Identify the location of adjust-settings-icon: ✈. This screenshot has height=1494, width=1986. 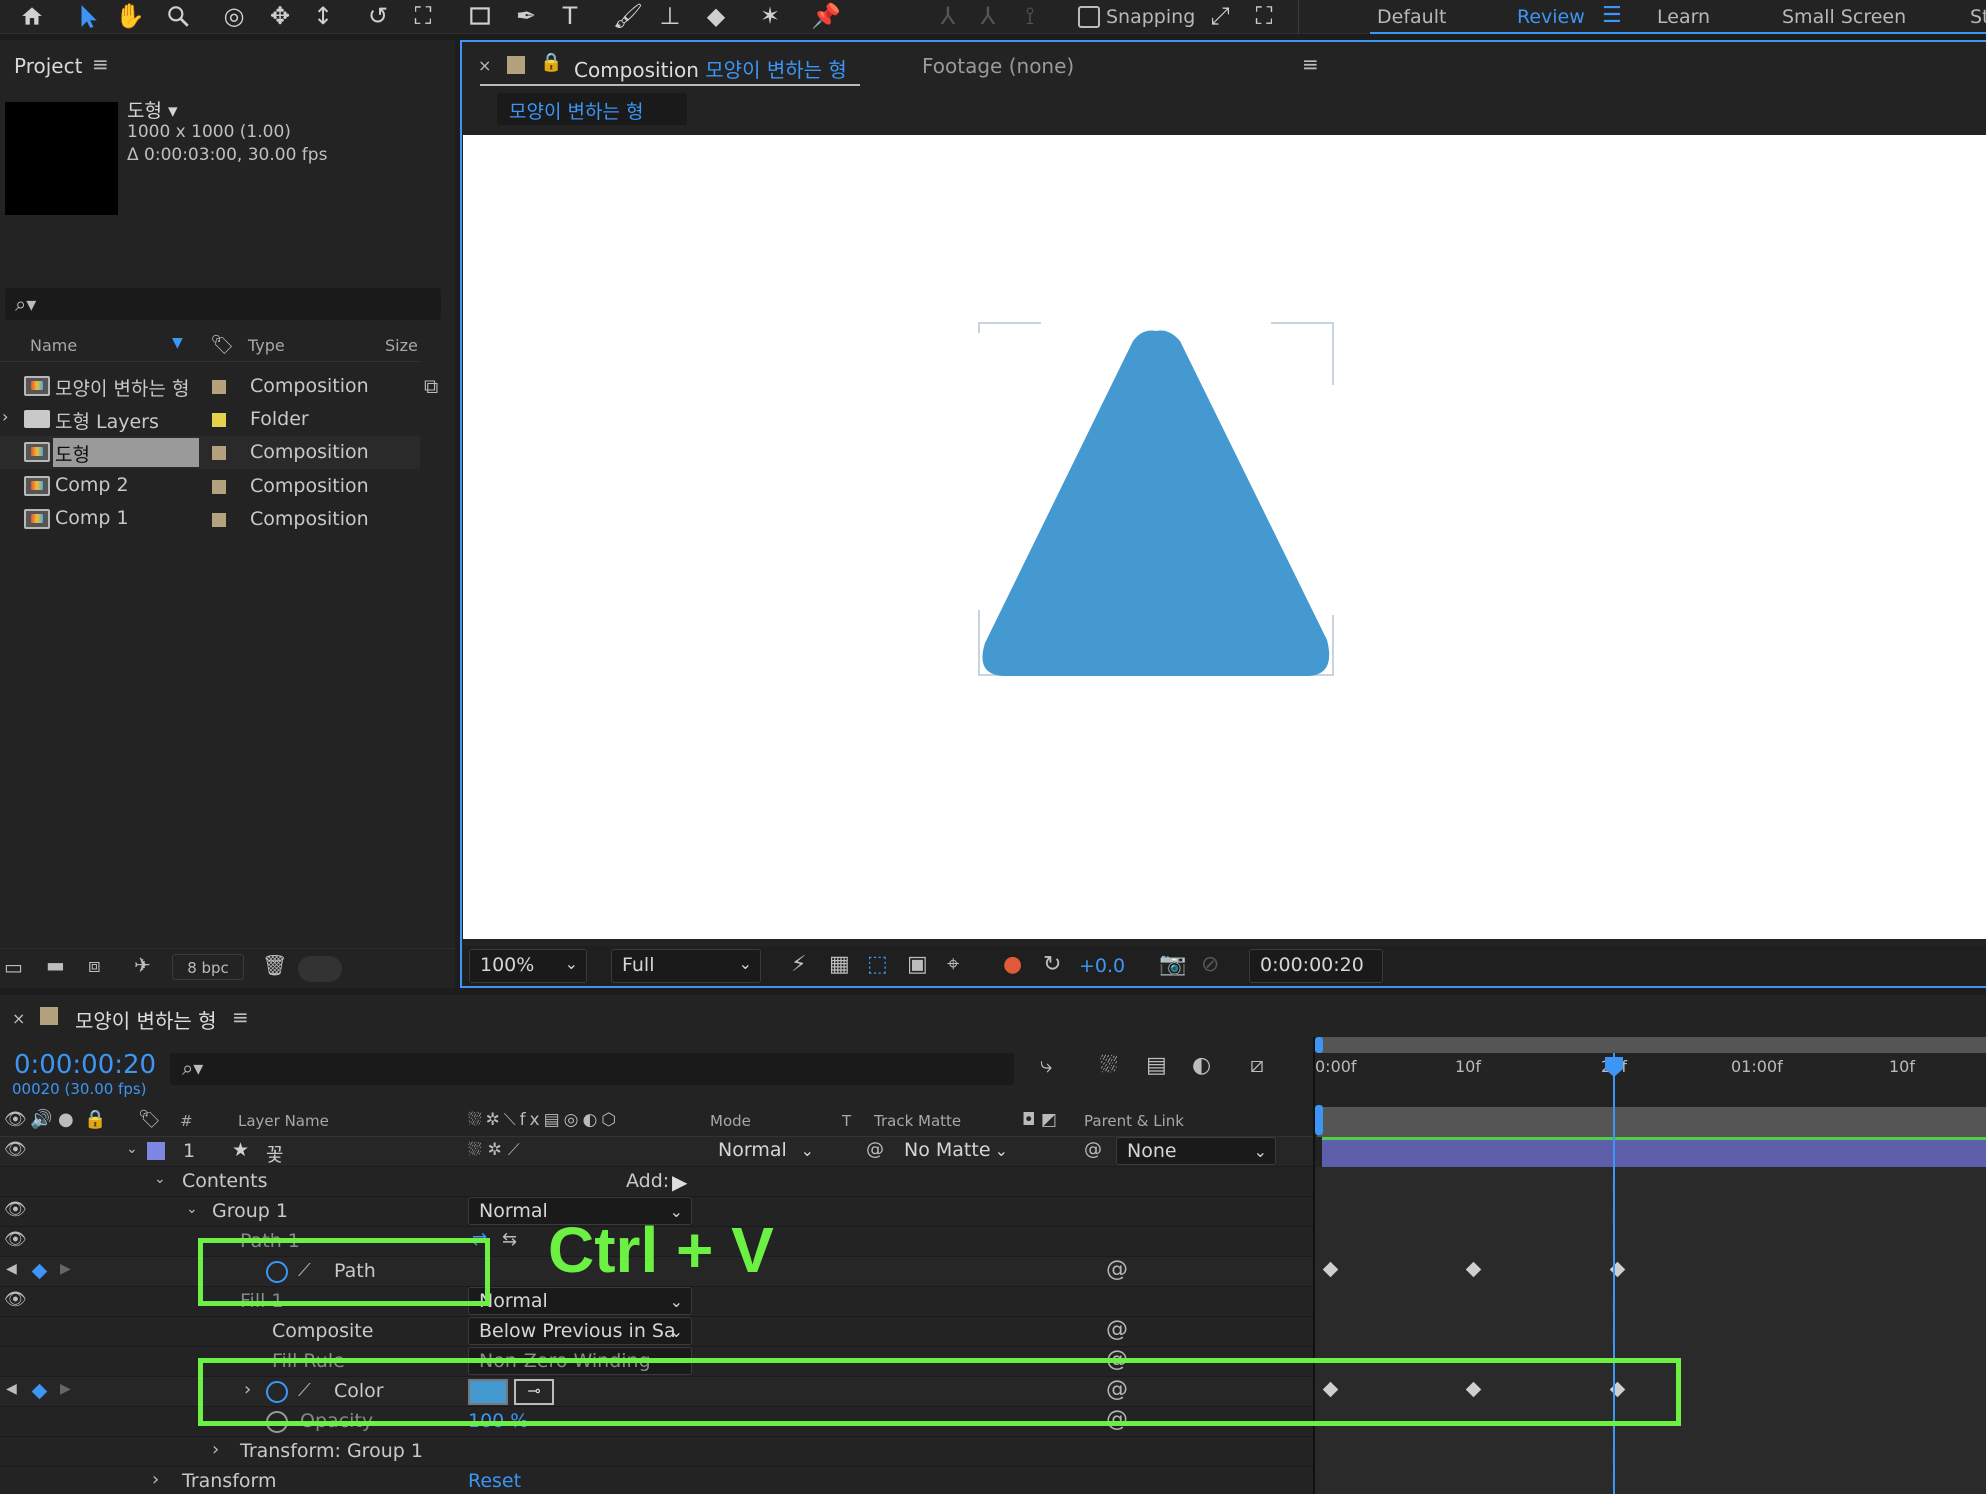
(142, 965).